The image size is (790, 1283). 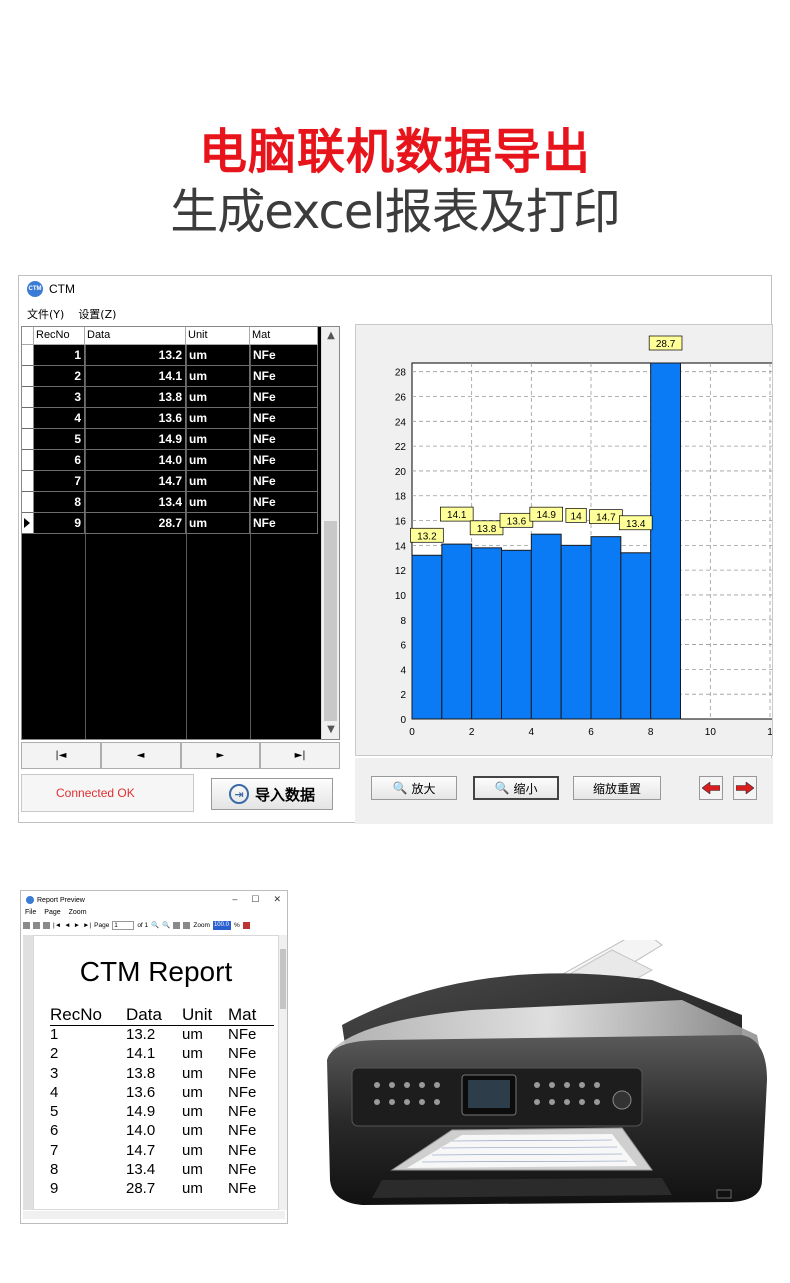 What do you see at coordinates (330, 336) in the screenshot?
I see `scroll-up-icon: ▲` at bounding box center [330, 336].